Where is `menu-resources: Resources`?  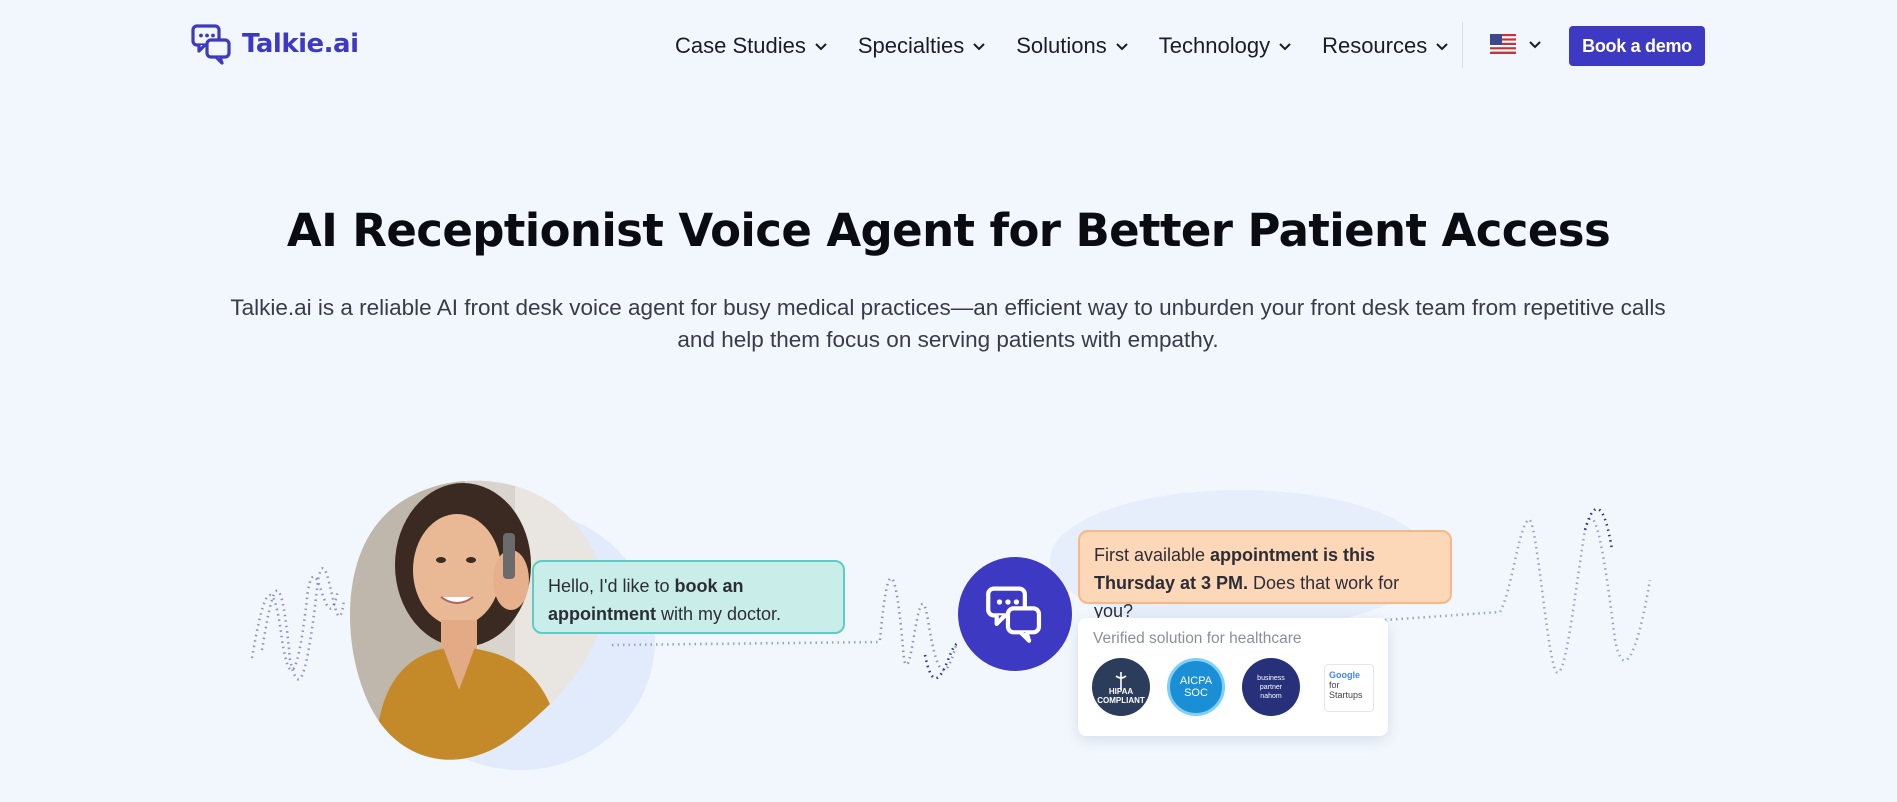 menu-resources: Resources is located at coordinates (1385, 46).